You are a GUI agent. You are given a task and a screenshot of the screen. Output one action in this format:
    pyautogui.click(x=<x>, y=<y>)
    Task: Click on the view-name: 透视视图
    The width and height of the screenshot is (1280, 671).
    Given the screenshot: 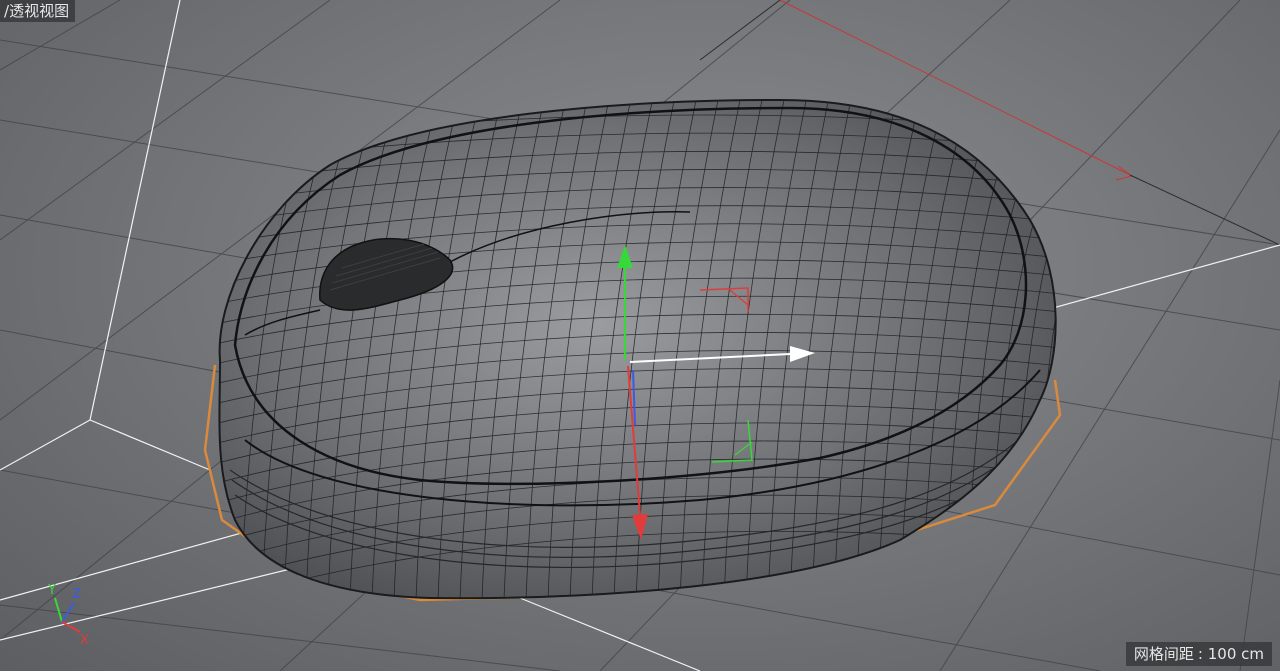 What is the action you would take?
    pyautogui.click(x=39, y=11)
    